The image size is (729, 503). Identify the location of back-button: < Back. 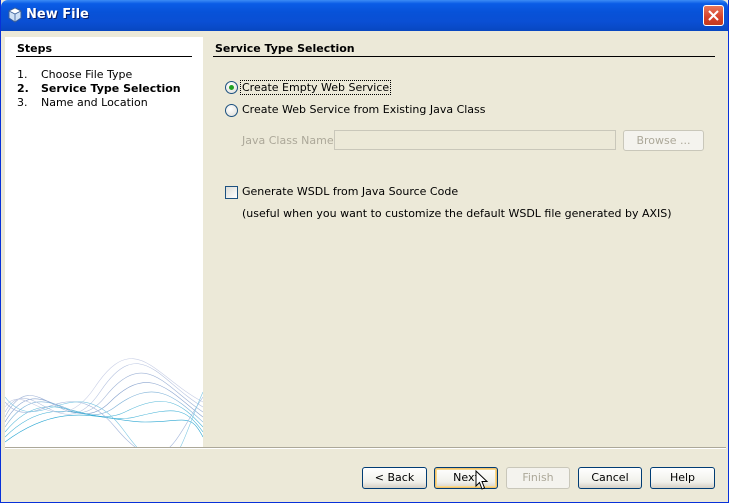
(394, 478).